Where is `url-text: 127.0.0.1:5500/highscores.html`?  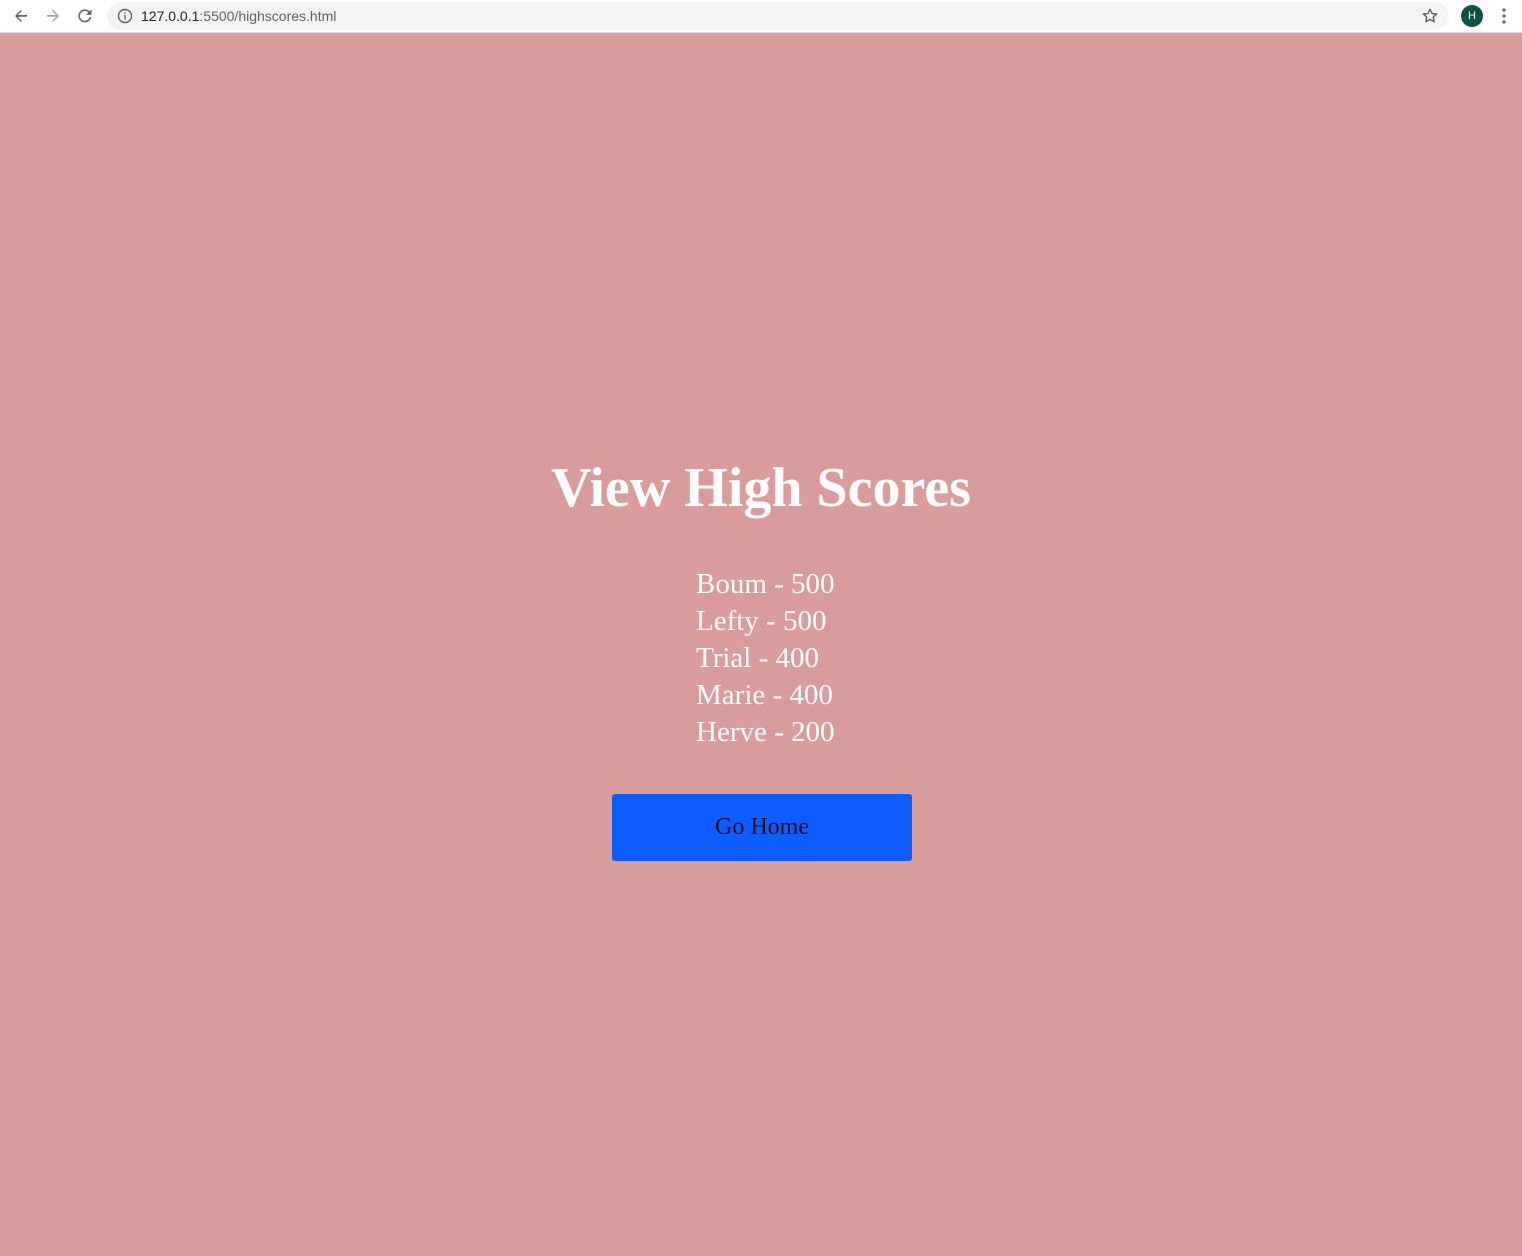 url-text: 127.0.0.1:5500/highscores.html is located at coordinates (238, 16).